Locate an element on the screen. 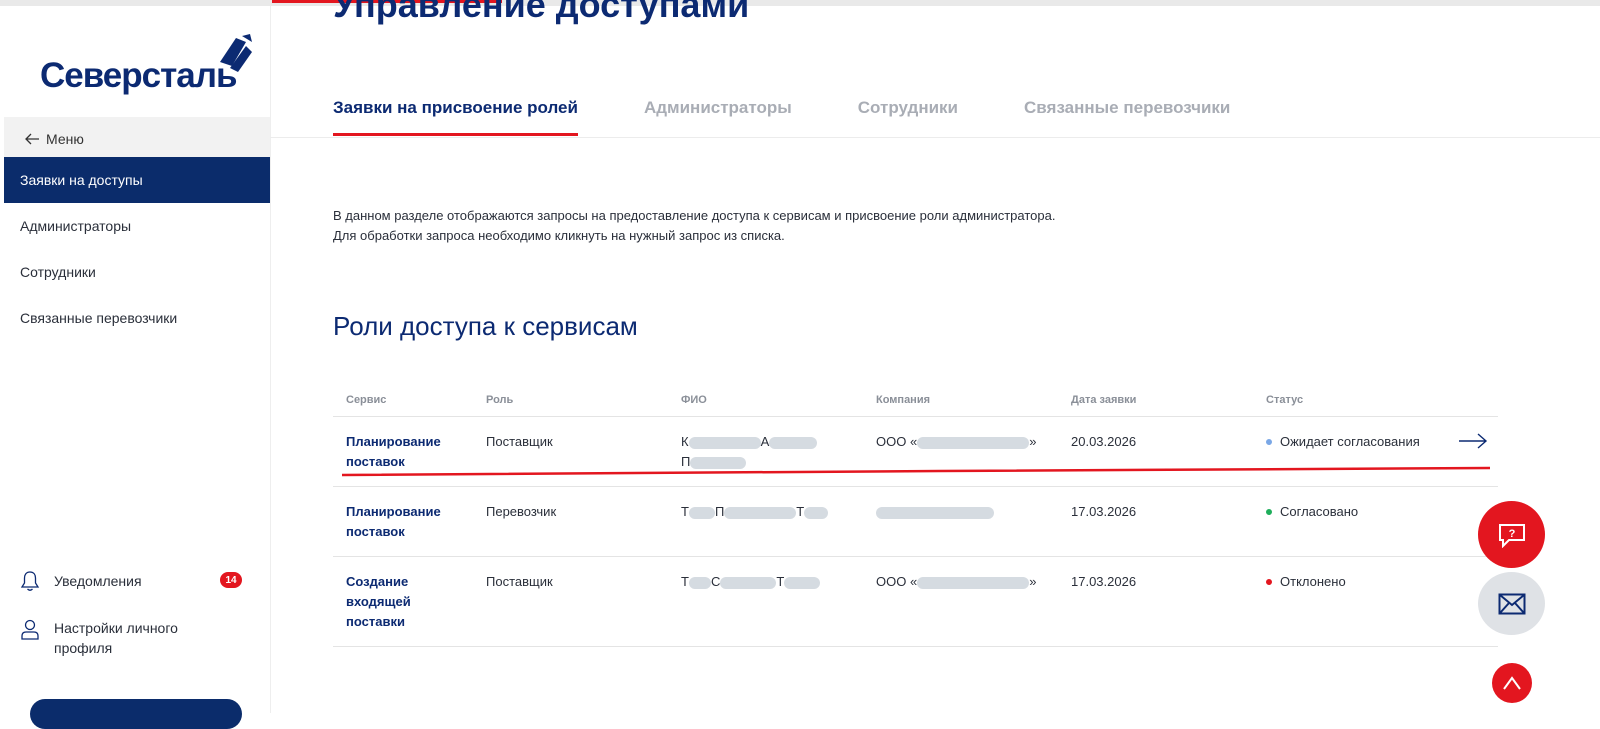  fio-initial: П is located at coordinates (719, 511).